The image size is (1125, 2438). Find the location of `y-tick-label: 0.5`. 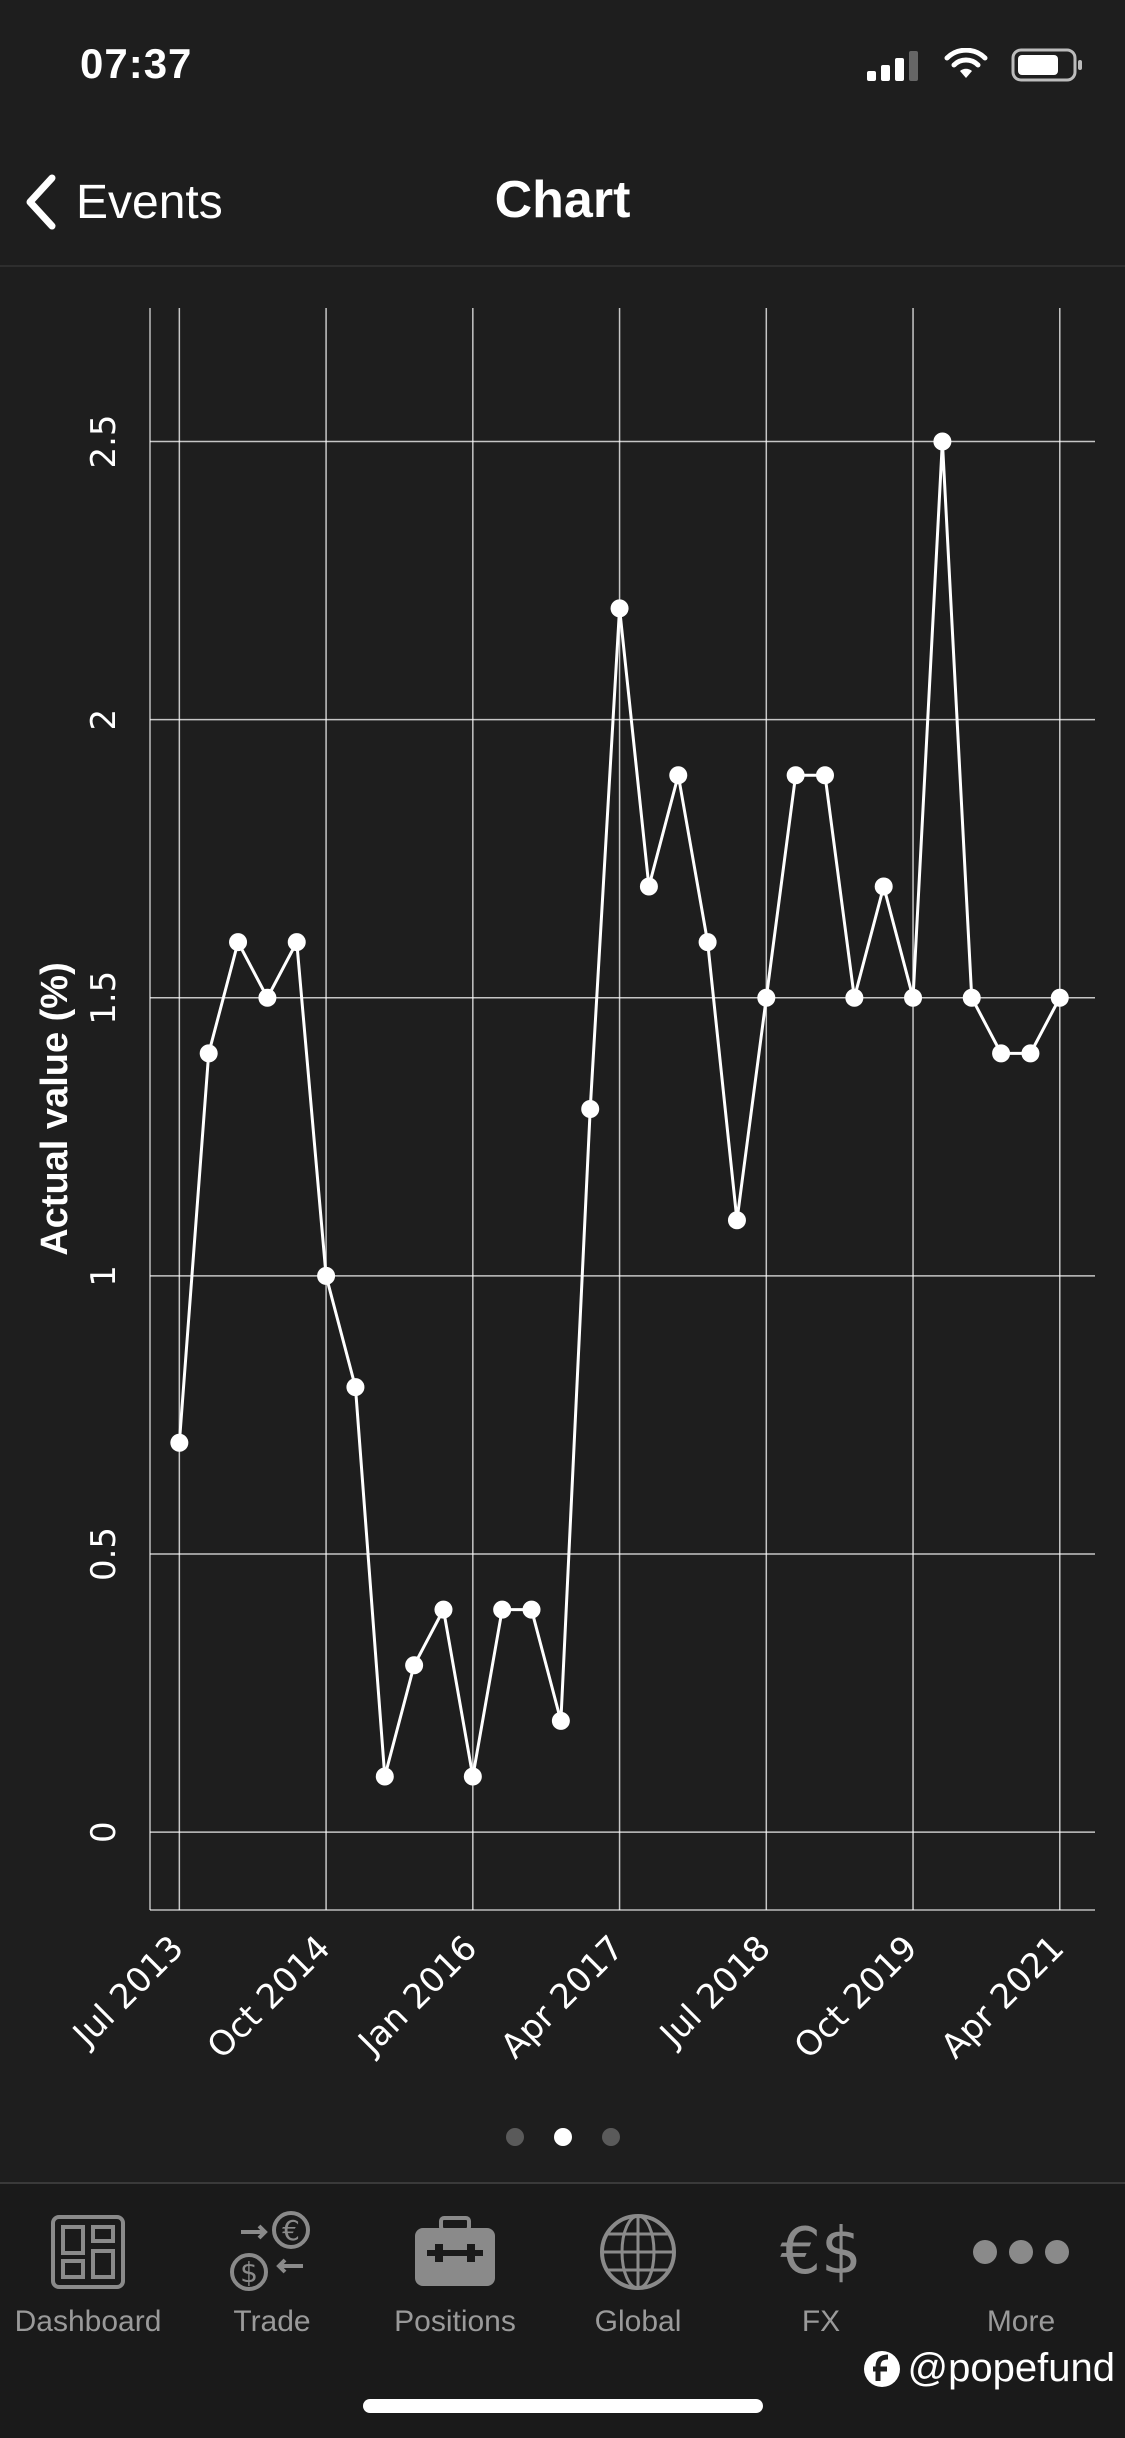

y-tick-label: 0.5 is located at coordinates (104, 1554).